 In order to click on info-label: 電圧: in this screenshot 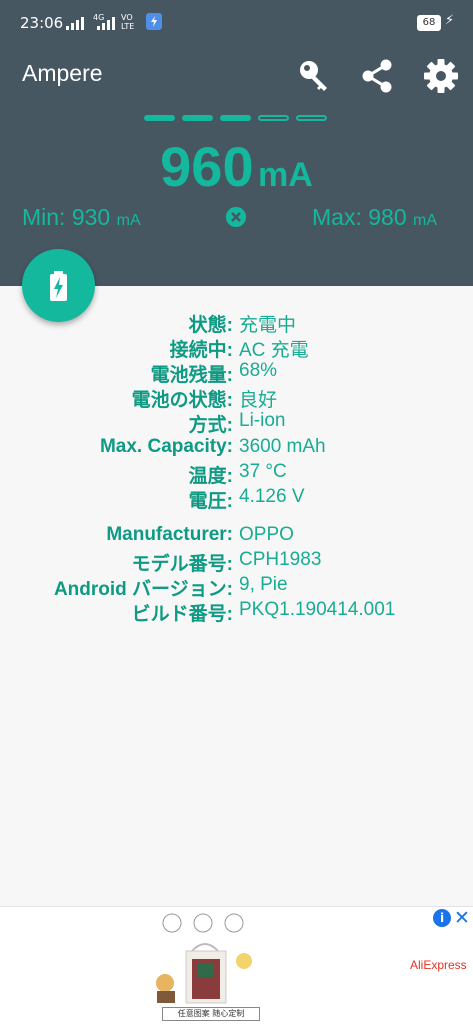, I will do `click(210, 501)`.